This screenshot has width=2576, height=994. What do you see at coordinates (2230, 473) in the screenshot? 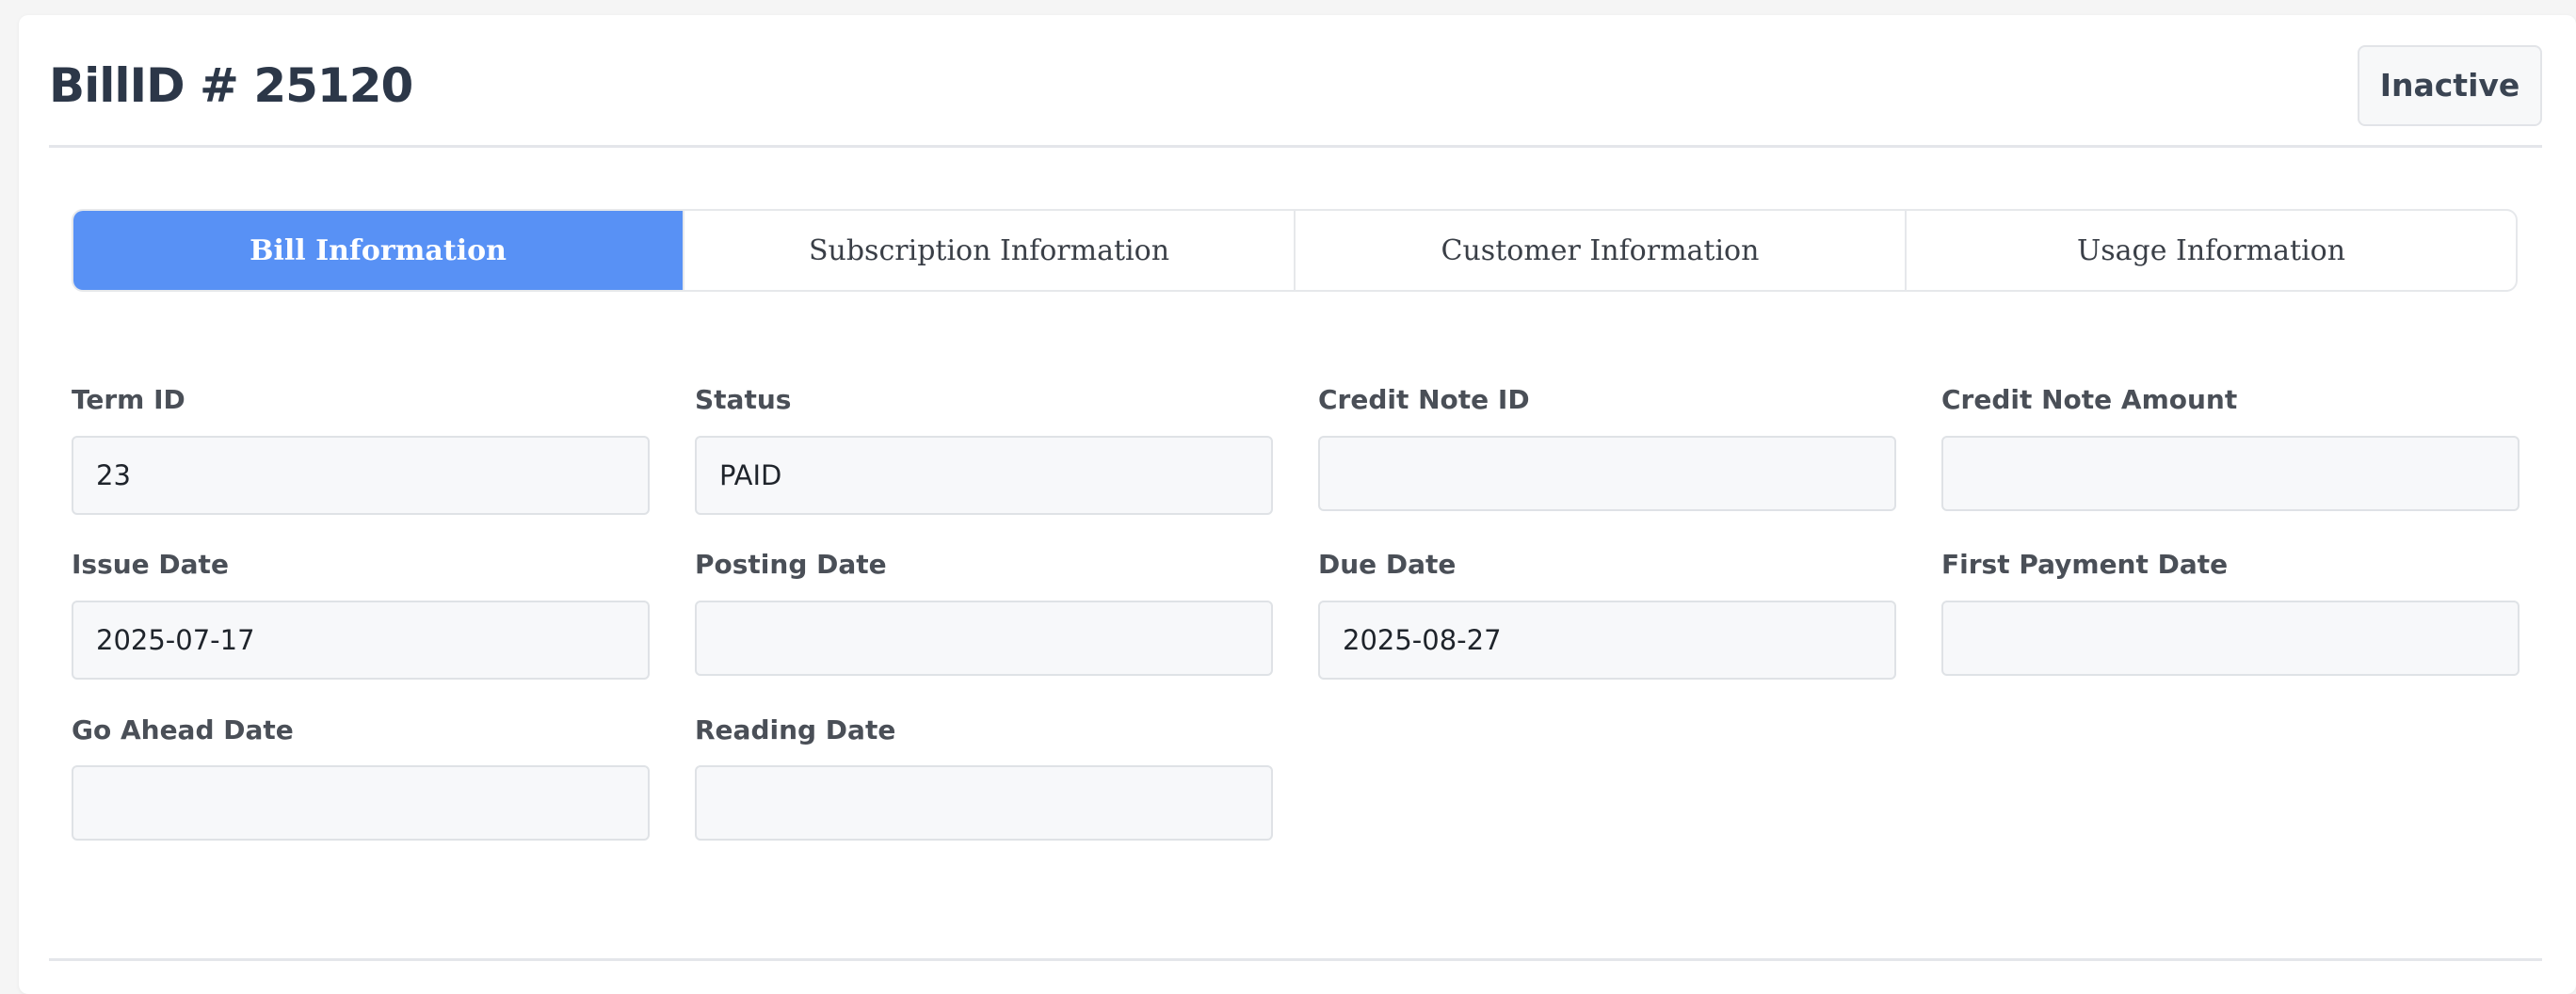
I see `credit-note-amount-field` at bounding box center [2230, 473].